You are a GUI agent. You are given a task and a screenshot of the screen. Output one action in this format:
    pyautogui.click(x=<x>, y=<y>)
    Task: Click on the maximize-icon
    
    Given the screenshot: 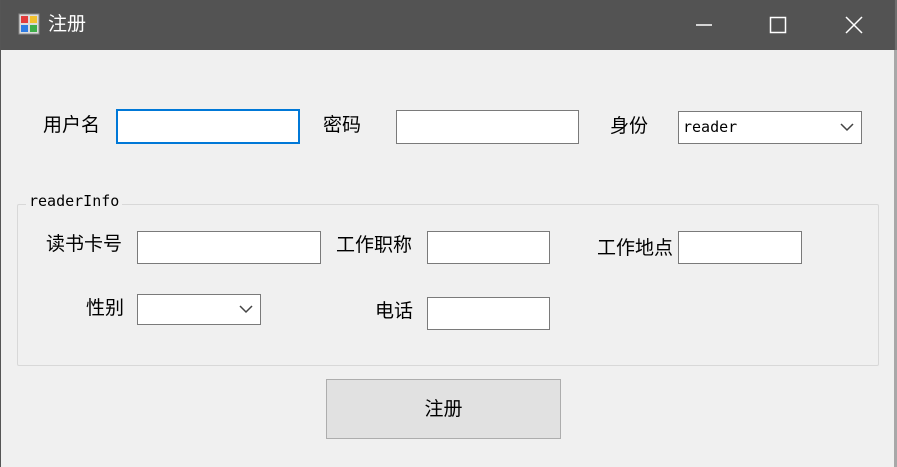 What is the action you would take?
    pyautogui.click(x=778, y=25)
    